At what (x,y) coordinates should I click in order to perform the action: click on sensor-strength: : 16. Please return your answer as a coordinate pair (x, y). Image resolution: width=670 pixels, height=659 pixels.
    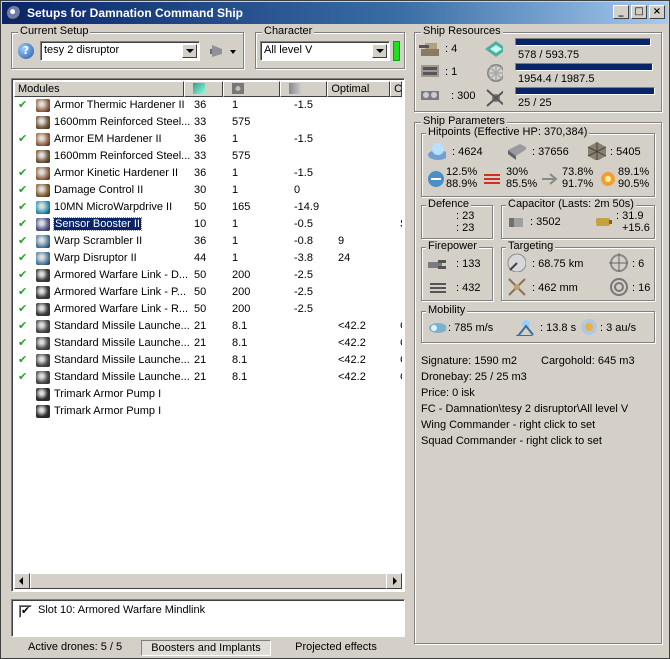
    Looking at the image, I should click on (641, 288).